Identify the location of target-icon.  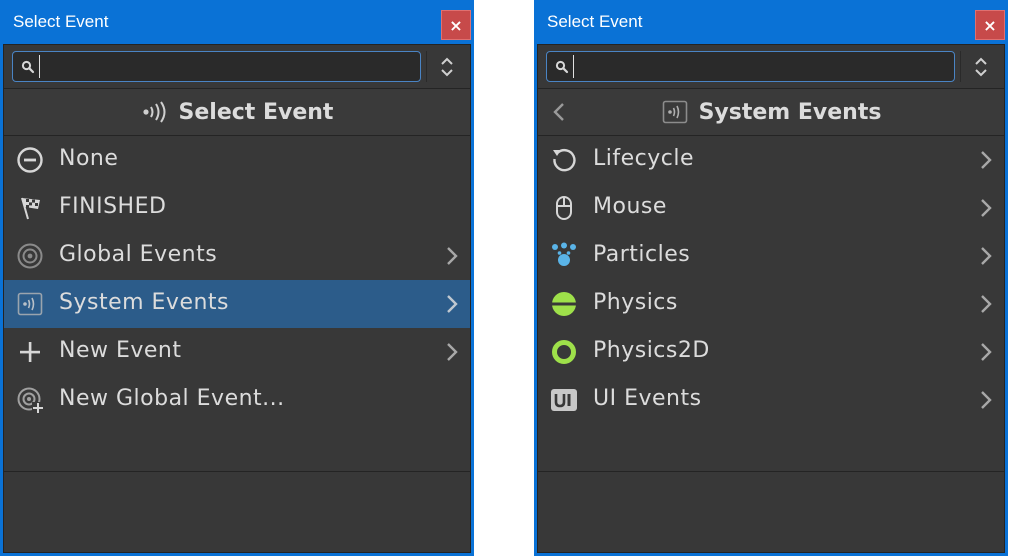
(30, 256).